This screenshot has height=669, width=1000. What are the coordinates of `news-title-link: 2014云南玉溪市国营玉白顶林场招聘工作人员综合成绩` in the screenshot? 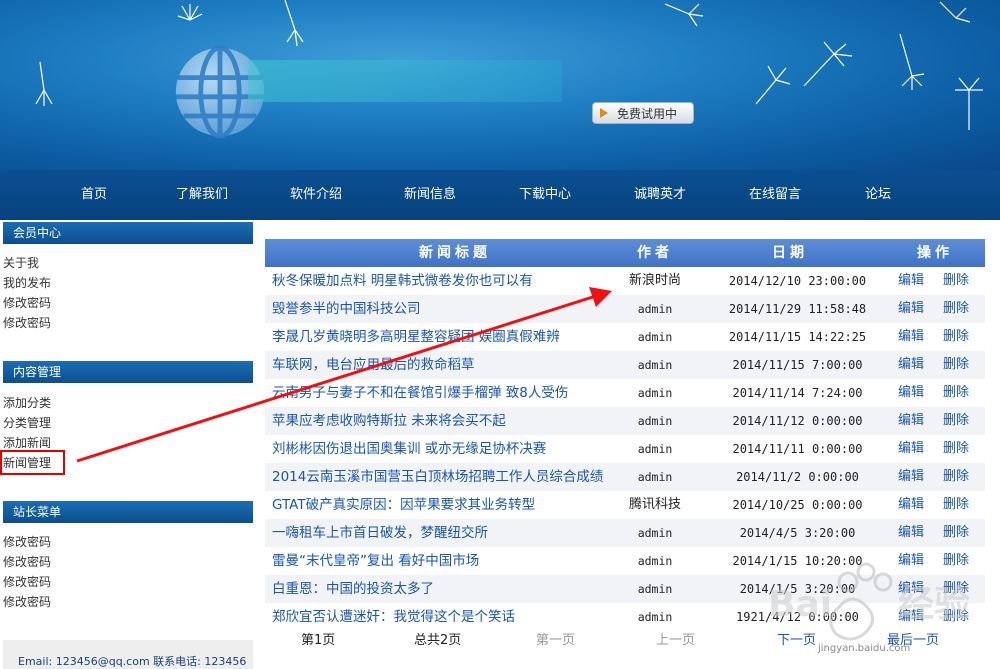 It's located at (444, 477).